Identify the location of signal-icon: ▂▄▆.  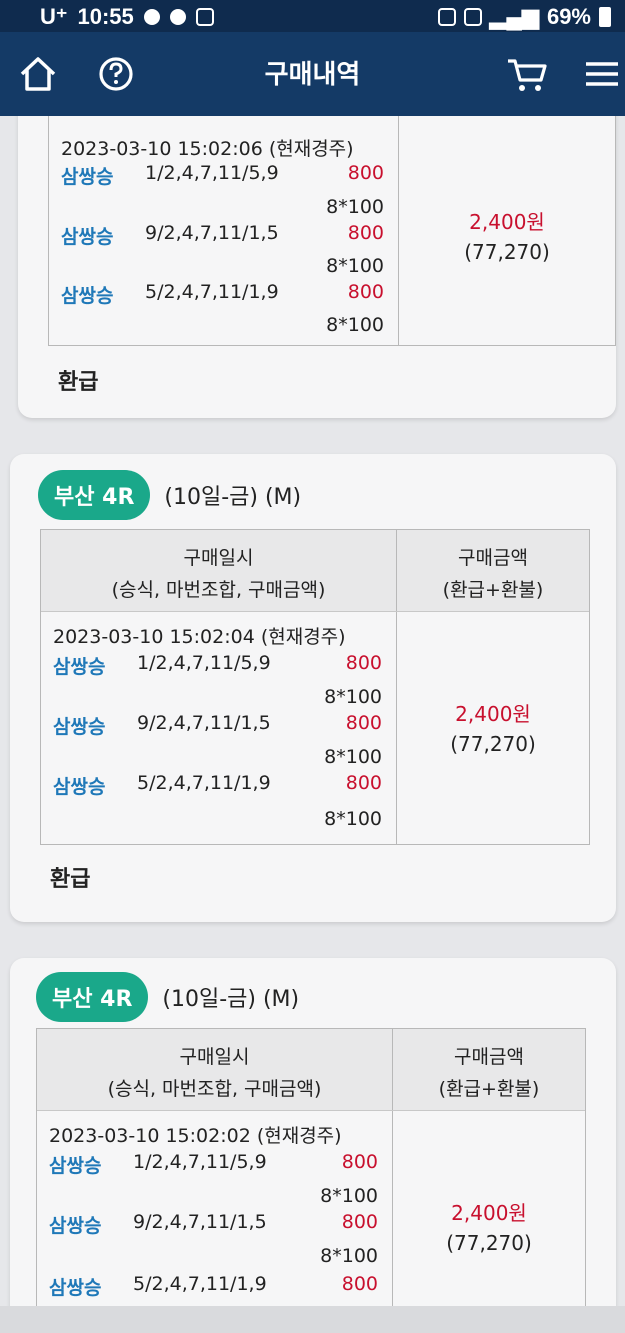
(514, 16).